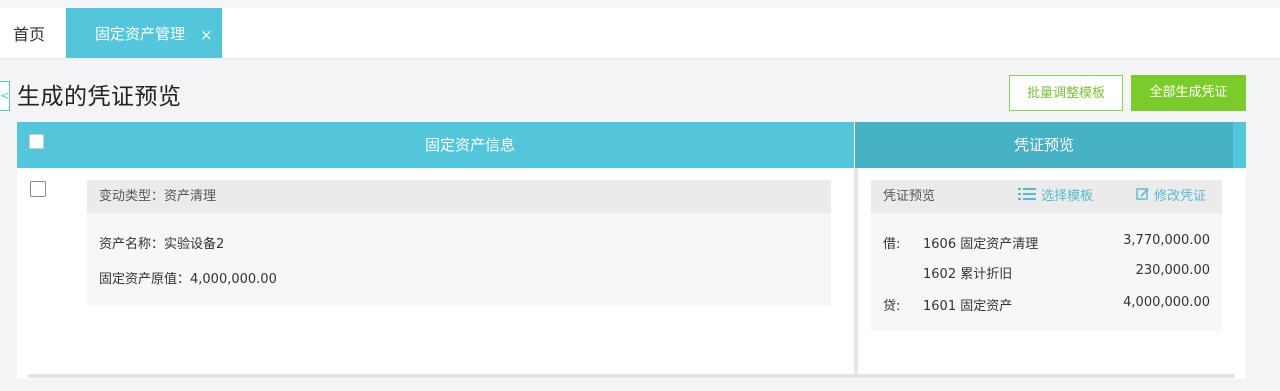 This screenshot has width=1280, height=391. I want to click on select-template-link: 选择模板, so click(1055, 196).